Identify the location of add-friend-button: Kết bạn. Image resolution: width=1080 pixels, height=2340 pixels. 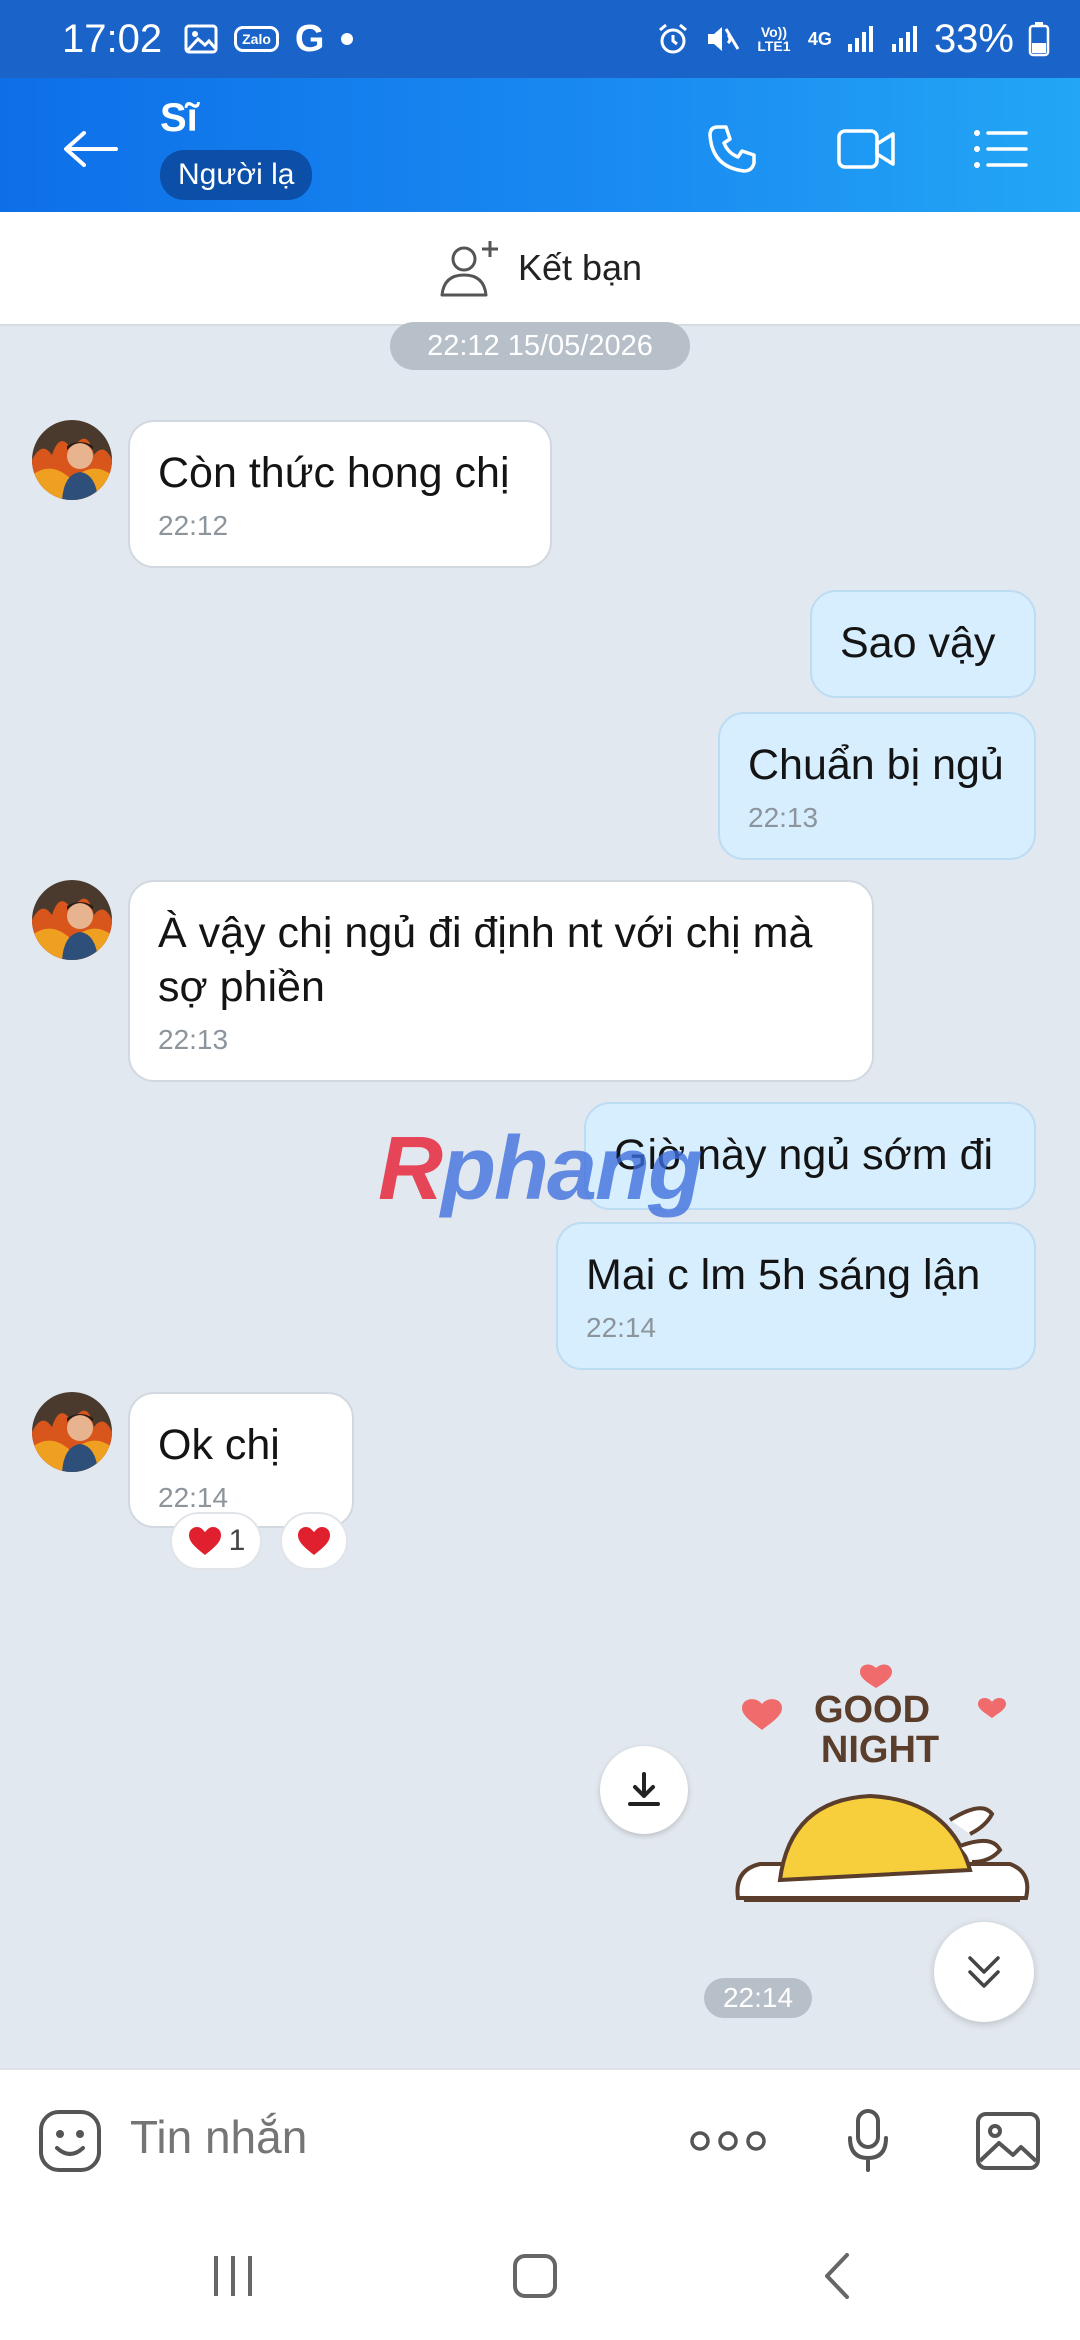
(540, 269).